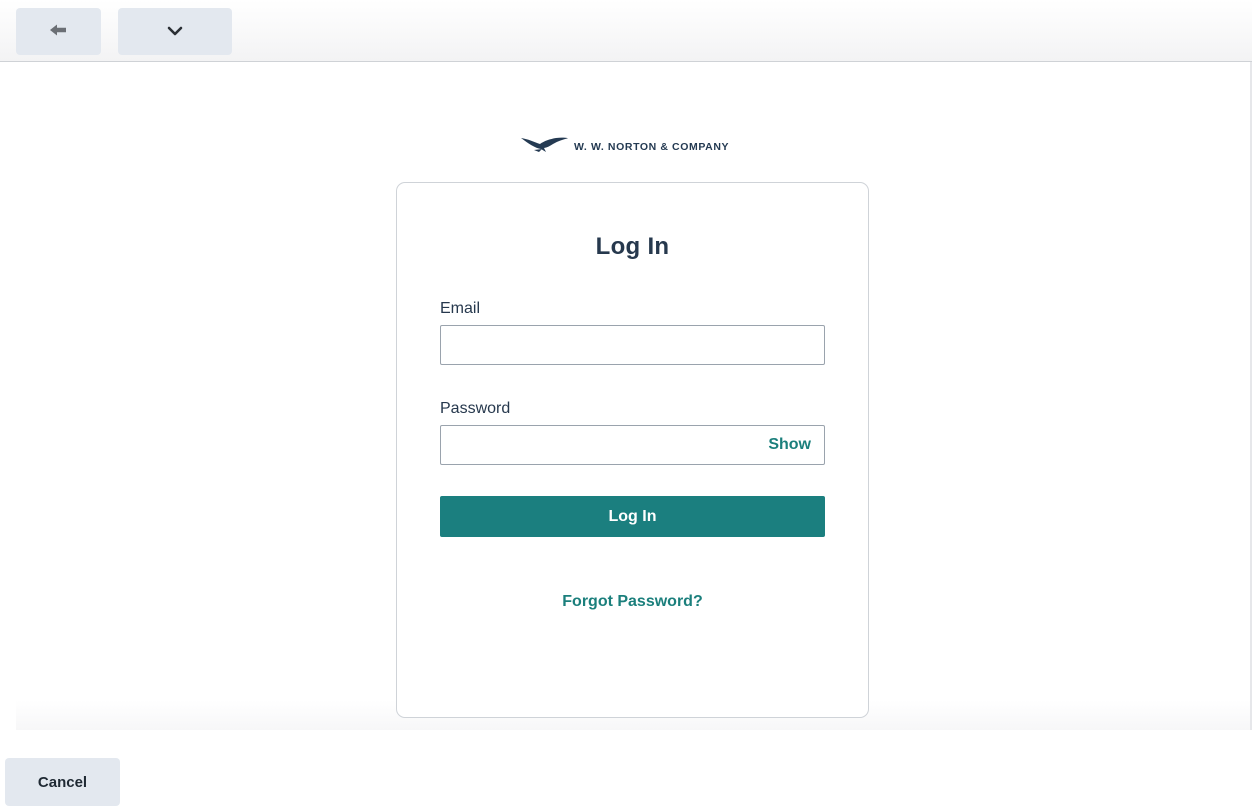  What do you see at coordinates (62, 782) in the screenshot?
I see `cancel-button: Cancel` at bounding box center [62, 782].